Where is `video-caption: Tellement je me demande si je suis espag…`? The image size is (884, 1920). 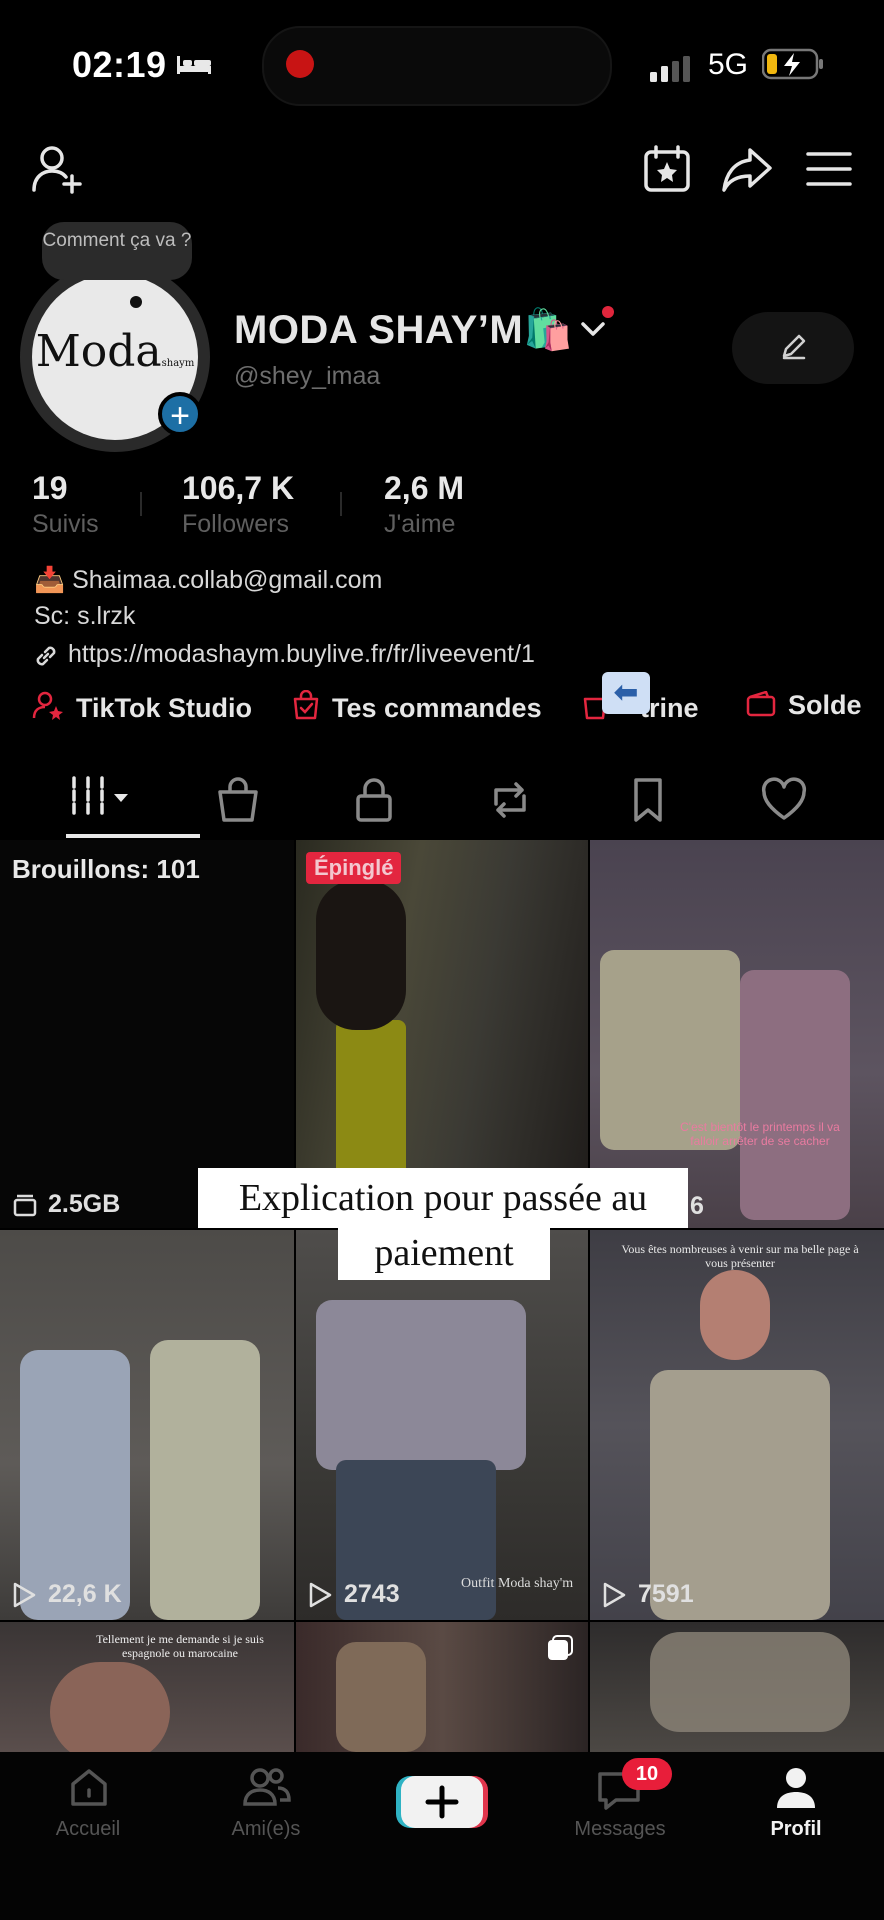 video-caption: Tellement je me demande si je suis espag… is located at coordinates (180, 1646).